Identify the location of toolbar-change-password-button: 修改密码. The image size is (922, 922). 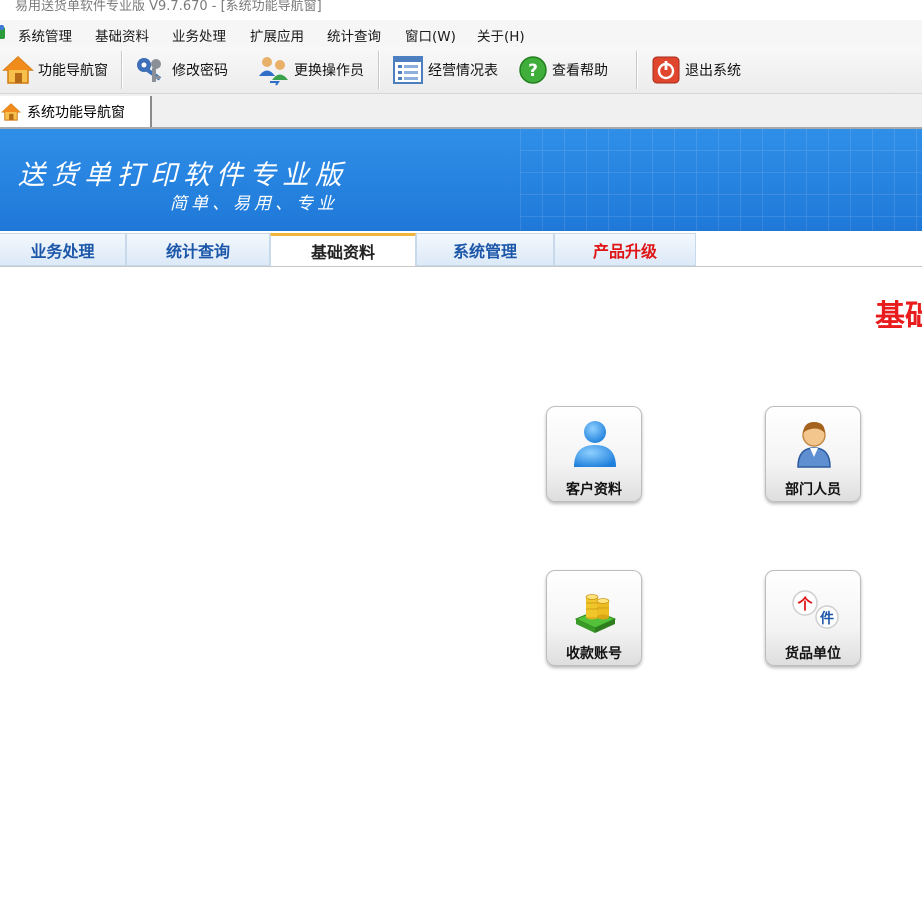
(181, 70).